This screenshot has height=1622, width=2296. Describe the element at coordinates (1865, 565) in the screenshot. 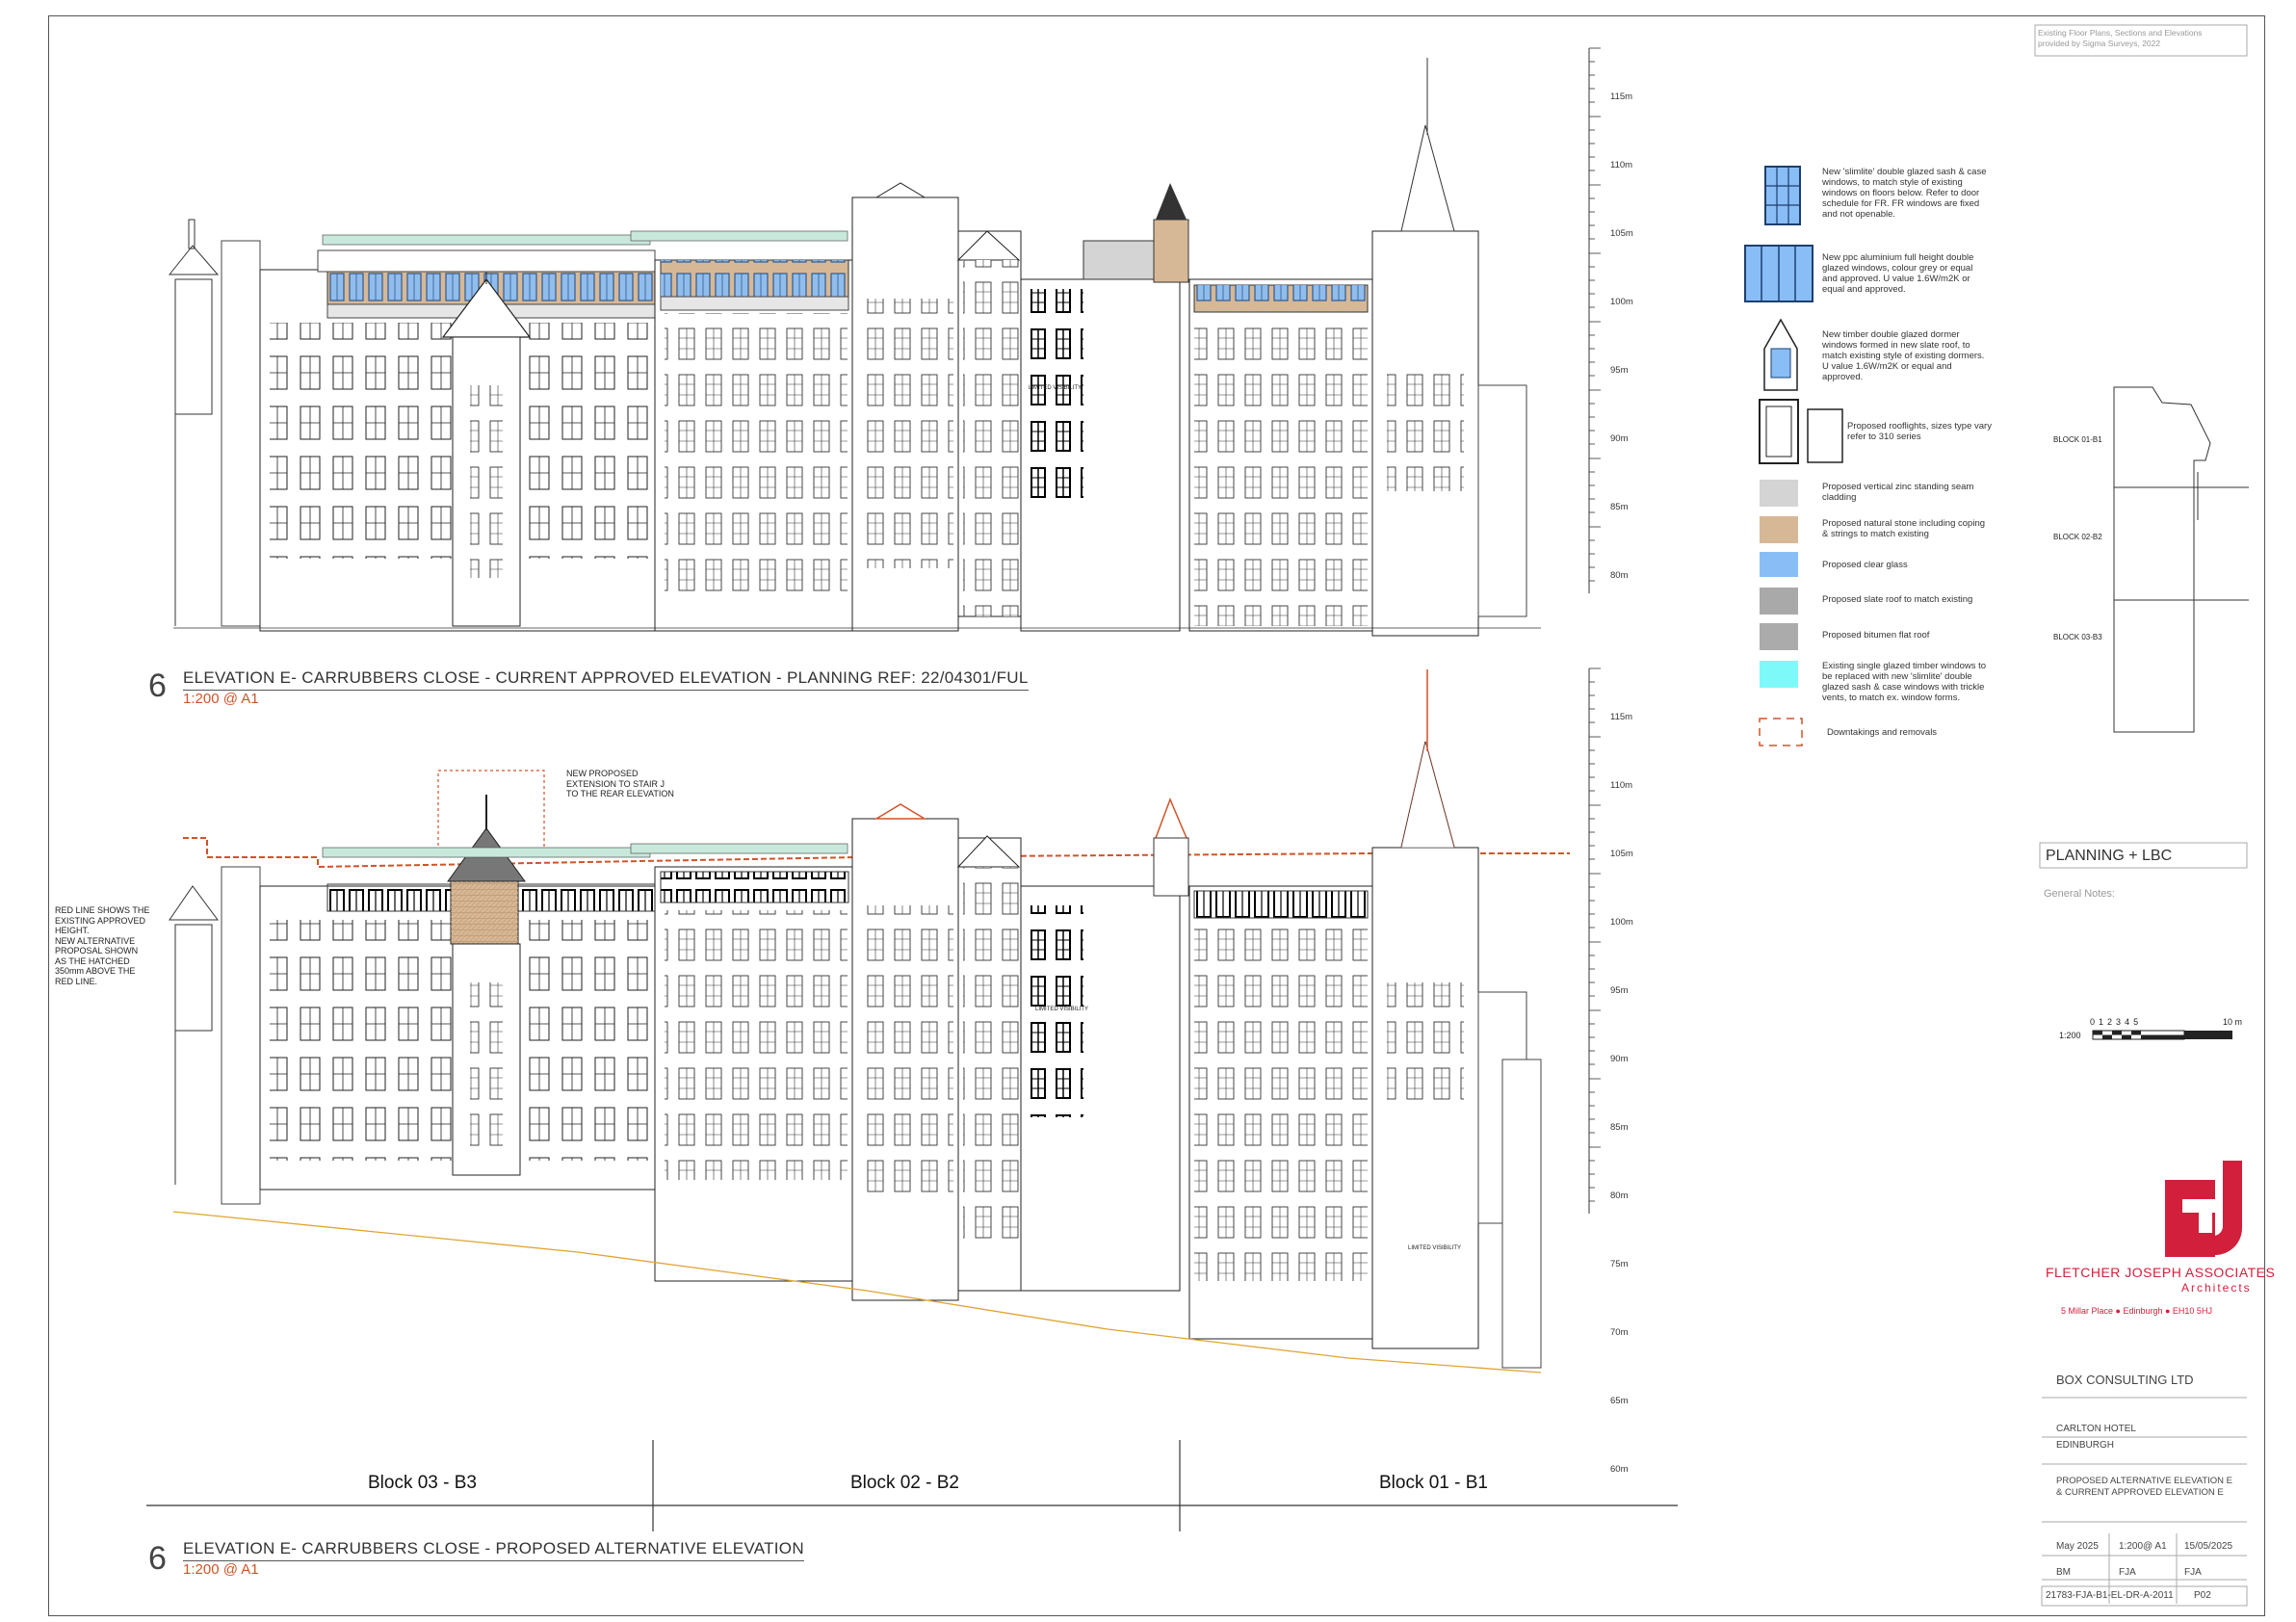

I see `legend-item: Proposed clear glass` at that location.